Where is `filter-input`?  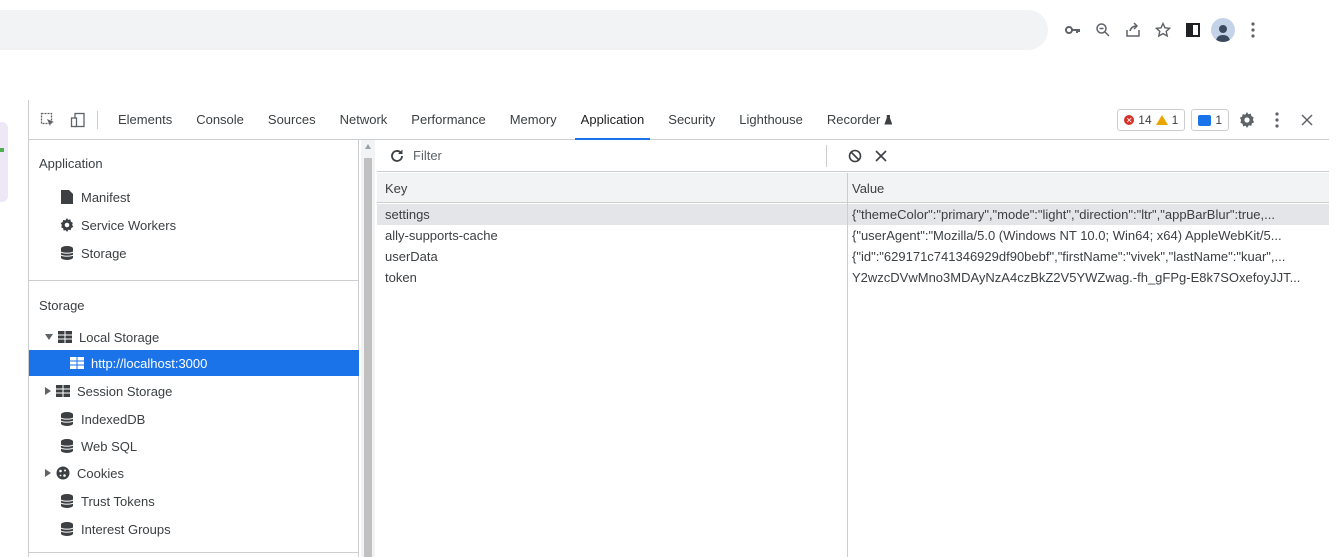 filter-input is located at coordinates (620, 155).